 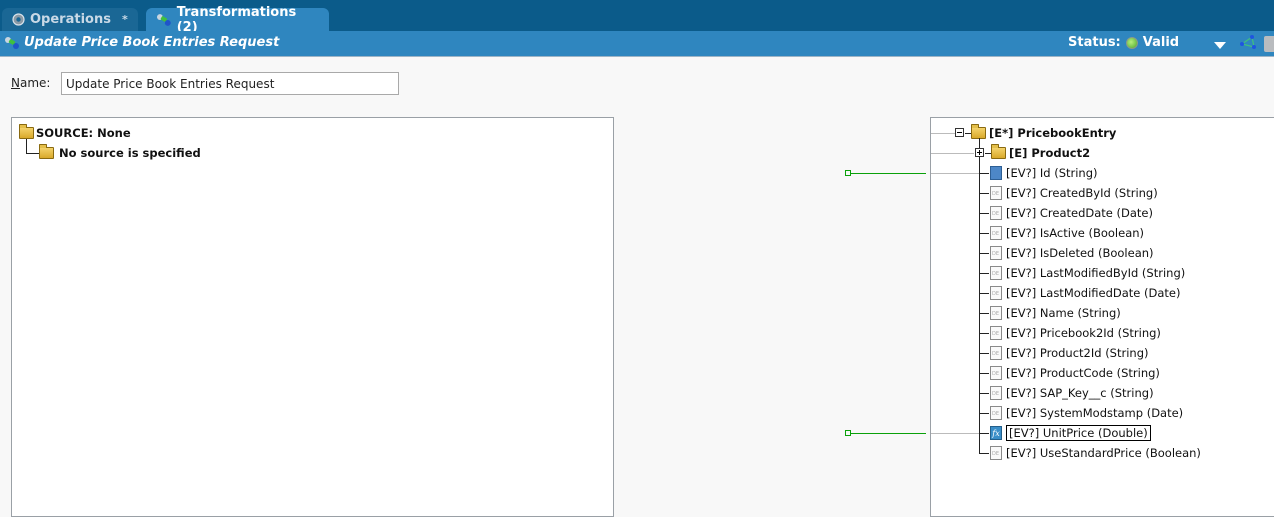 I want to click on tab-label: Transformations (2), so click(x=236, y=19).